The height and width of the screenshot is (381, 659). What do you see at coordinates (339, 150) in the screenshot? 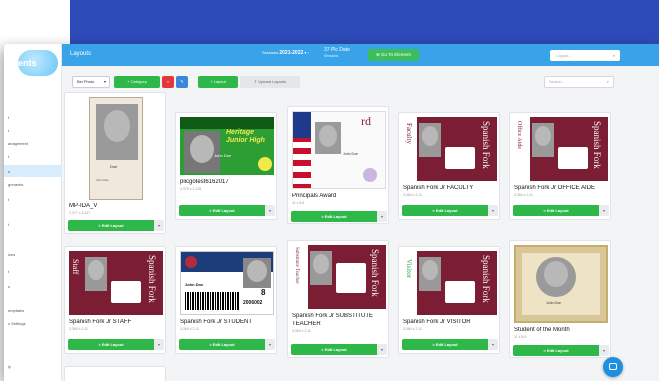
I see `layout-thumbnail: rd John Doe` at bounding box center [339, 150].